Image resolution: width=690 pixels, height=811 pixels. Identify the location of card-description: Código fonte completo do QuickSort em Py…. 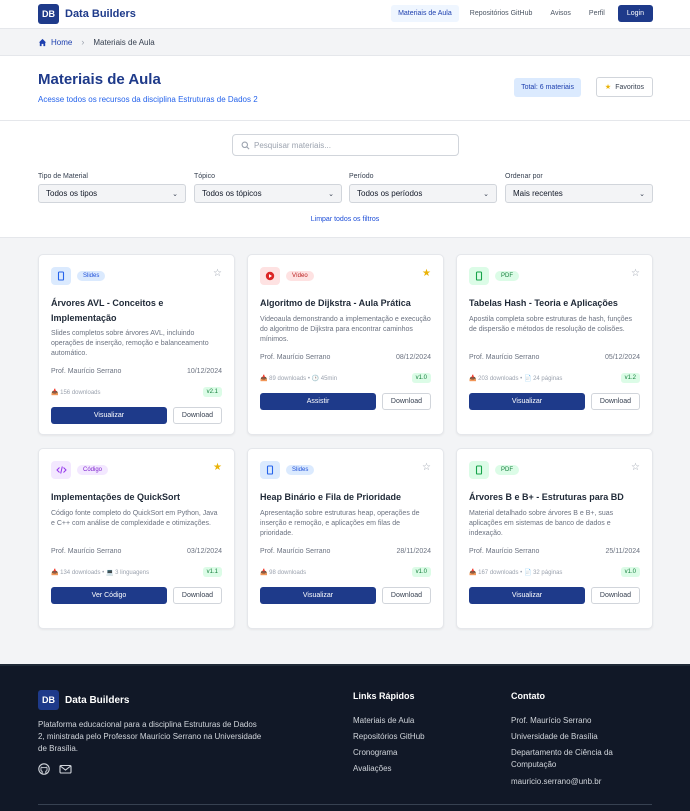
(134, 518).